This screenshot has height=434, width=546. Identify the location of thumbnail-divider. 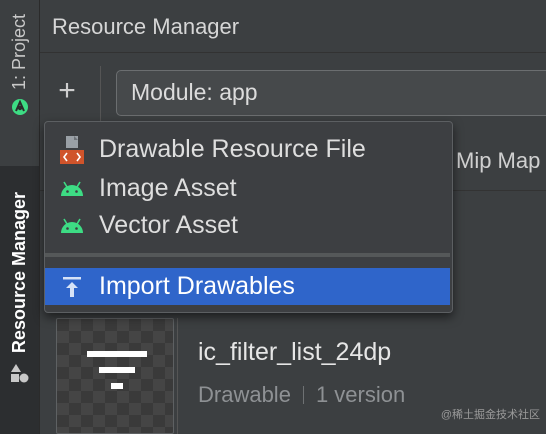
(177, 376).